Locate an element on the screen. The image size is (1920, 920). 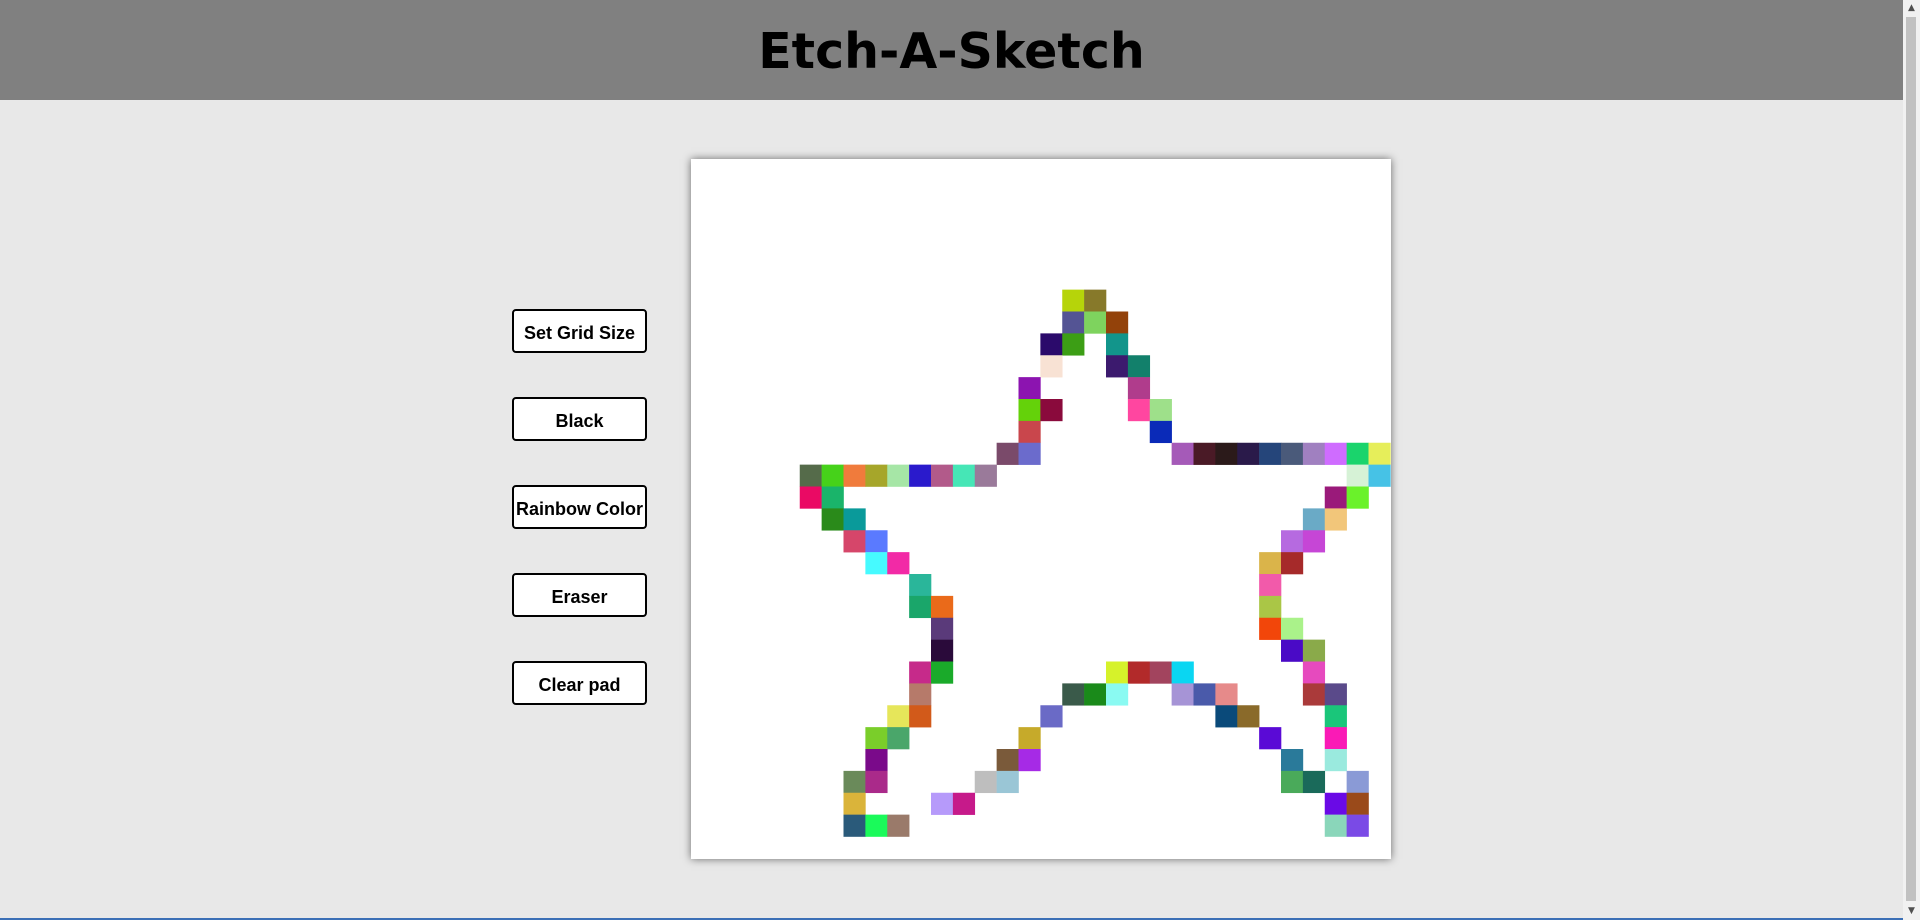
rainbow-color-button: Rainbow Color is located at coordinates (579, 507).